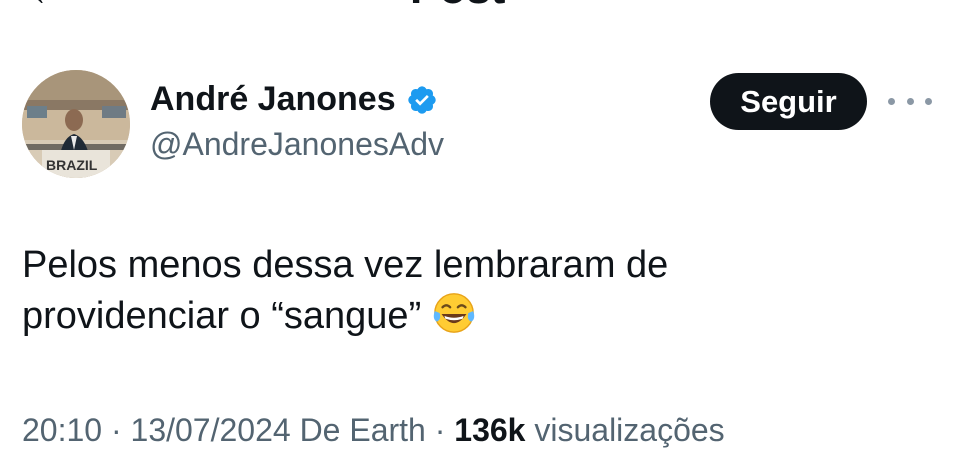 This screenshot has width=953, height=475. I want to click on avatar-label: BRAZIL, so click(72, 165).